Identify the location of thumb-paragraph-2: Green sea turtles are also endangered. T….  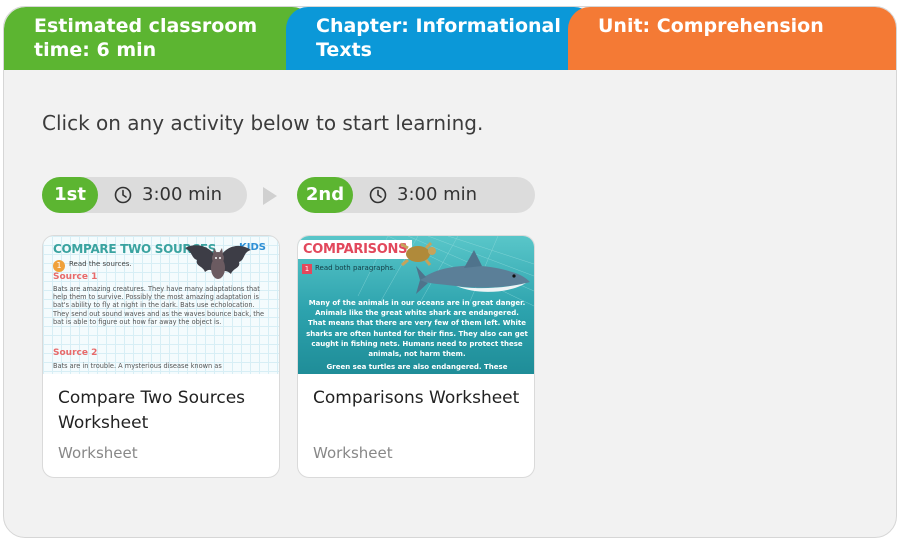
(417, 367).